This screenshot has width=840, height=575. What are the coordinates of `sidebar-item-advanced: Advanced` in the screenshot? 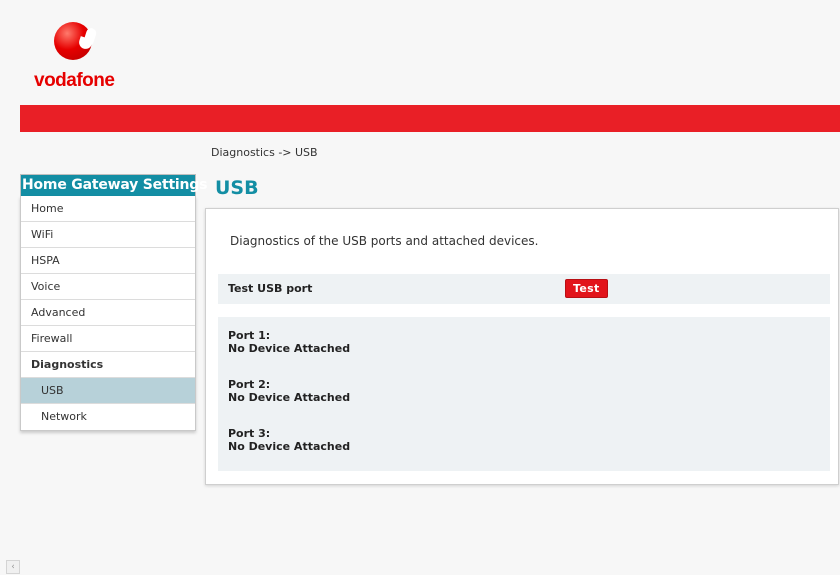 It's located at (108, 313).